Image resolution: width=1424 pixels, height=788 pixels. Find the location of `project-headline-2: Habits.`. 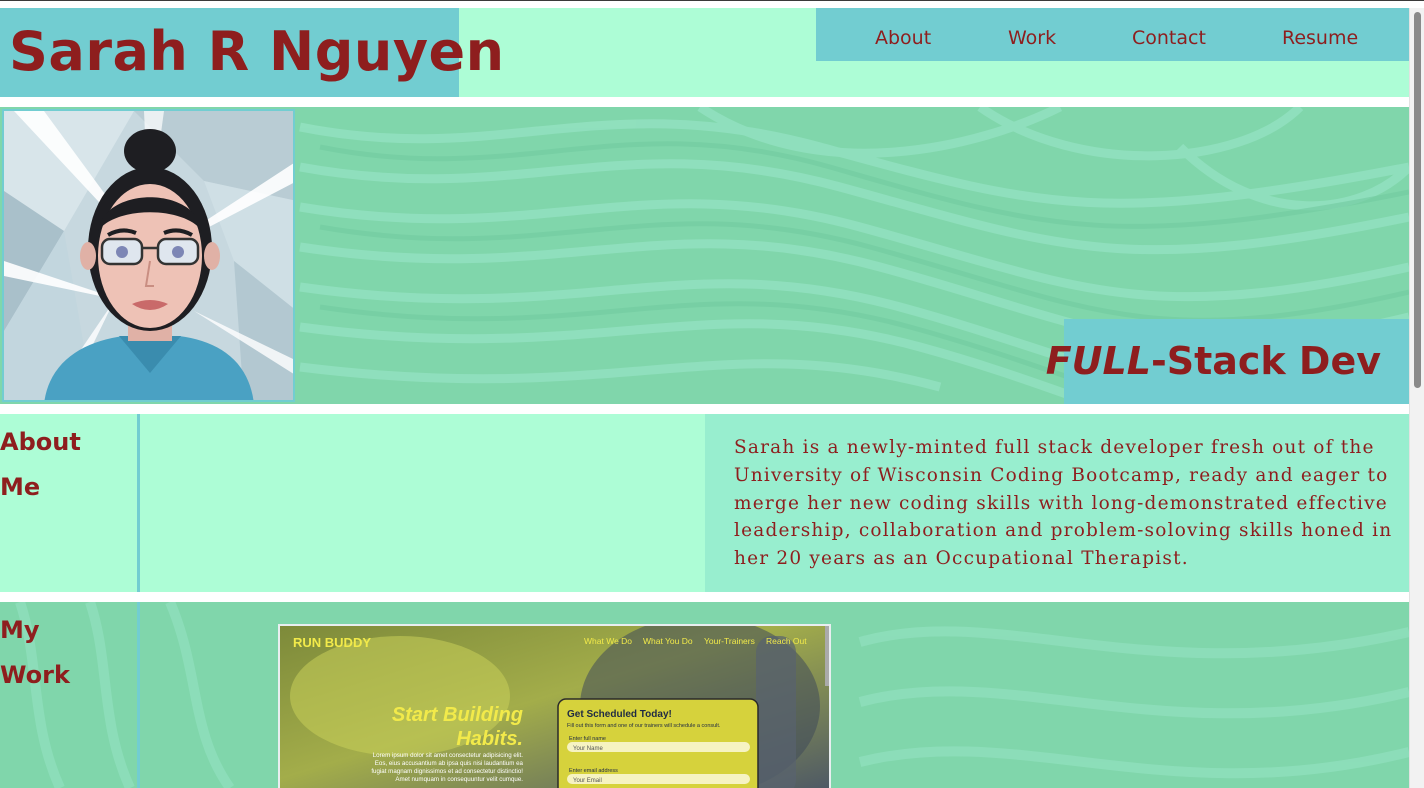

project-headline-2: Habits. is located at coordinates (489, 739).